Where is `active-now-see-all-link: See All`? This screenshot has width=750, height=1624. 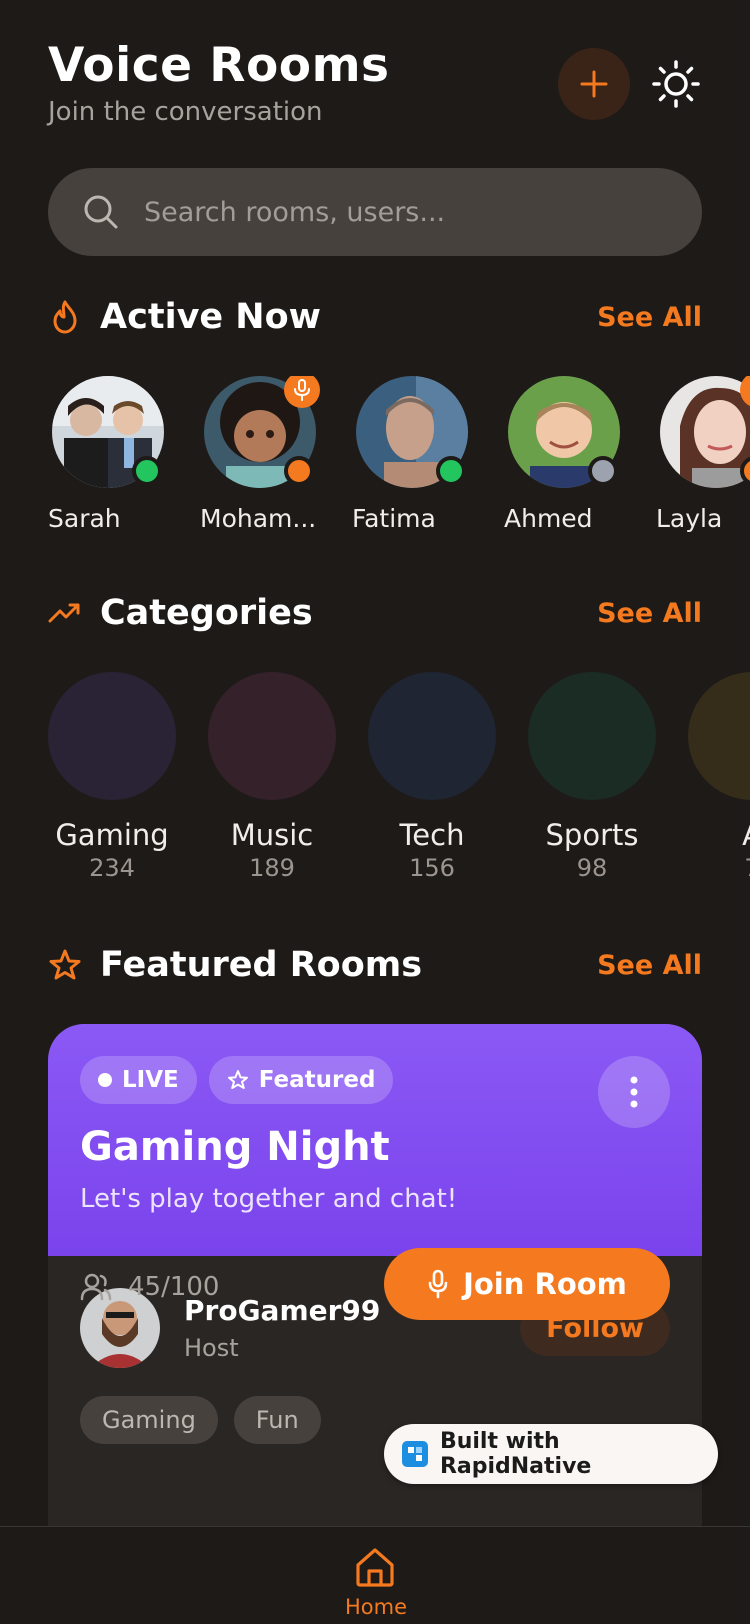 active-now-see-all-link: See All is located at coordinates (649, 317).